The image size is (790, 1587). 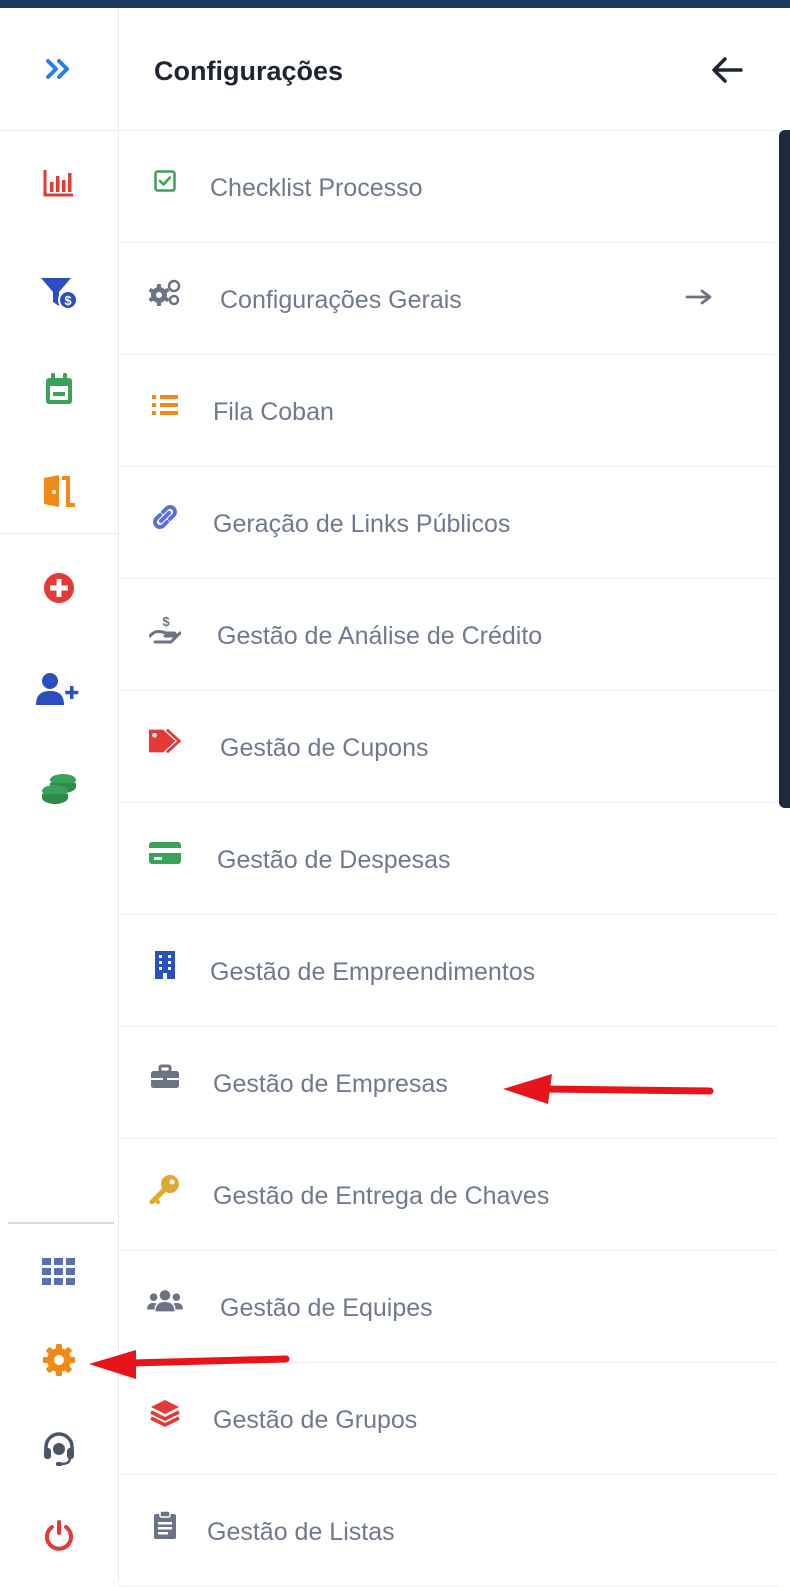 I want to click on bar-chart-icon, so click(x=58, y=183).